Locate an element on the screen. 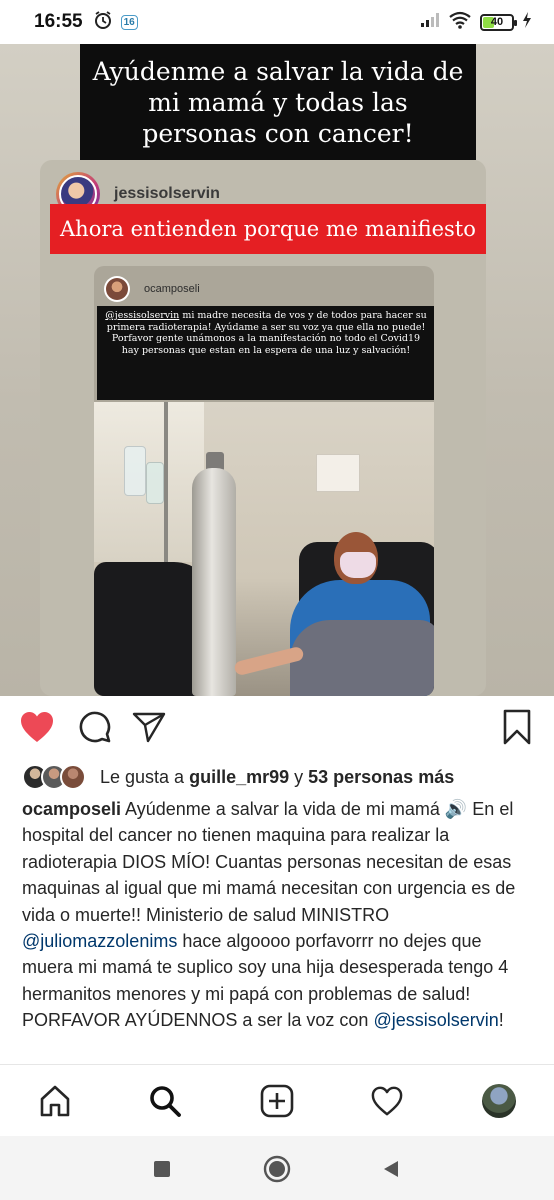  heart-filled-icon is located at coordinates (37, 727).